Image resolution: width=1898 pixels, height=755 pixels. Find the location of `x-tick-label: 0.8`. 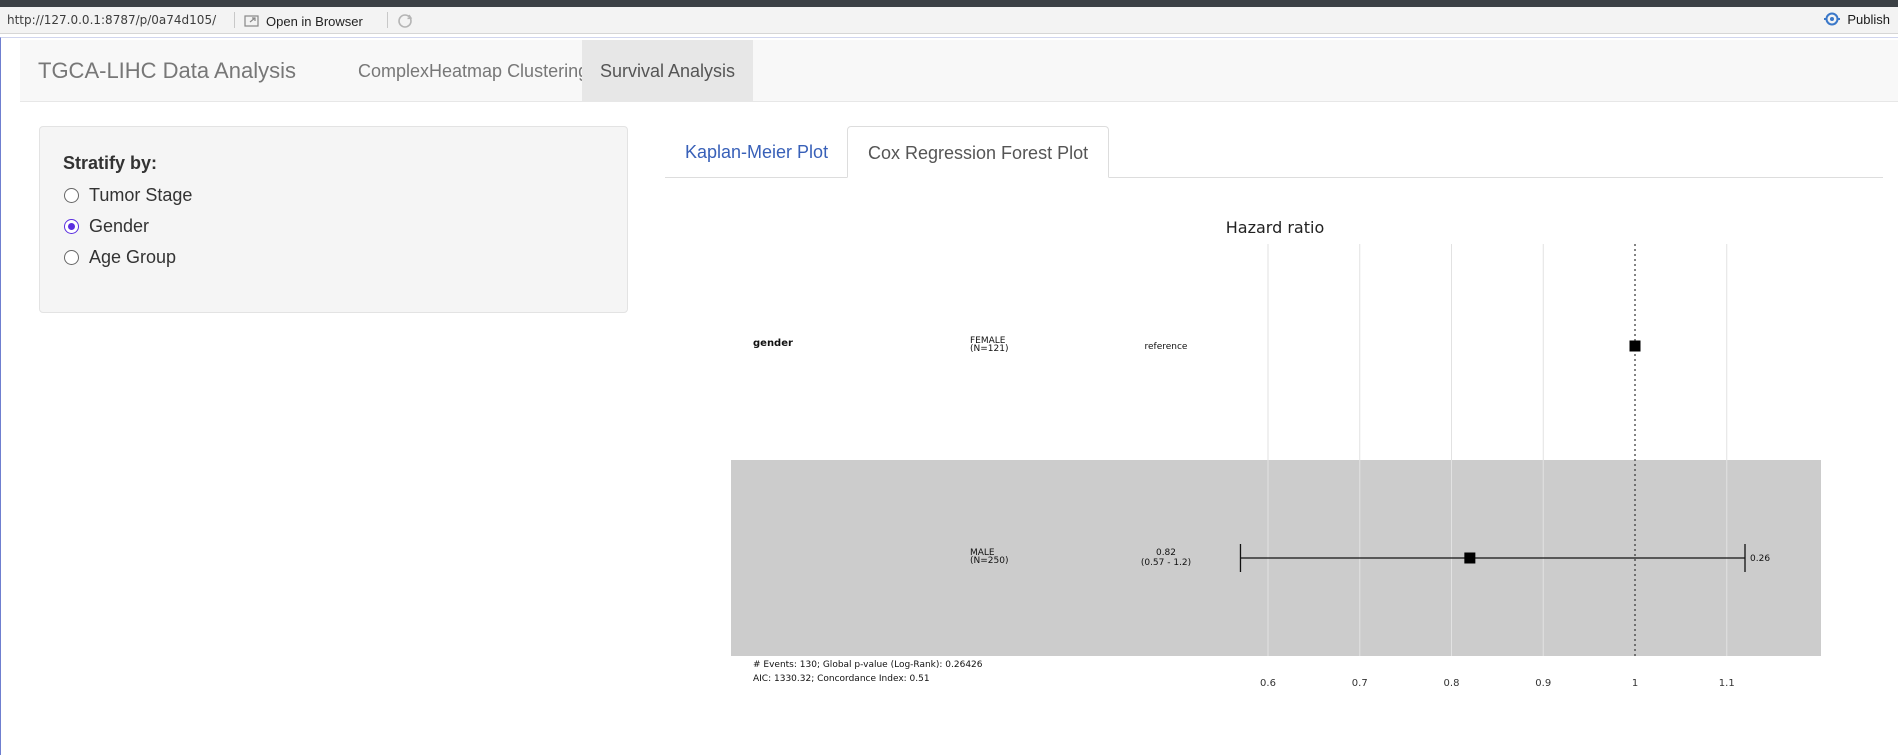

x-tick-label: 0.8 is located at coordinates (1452, 683).